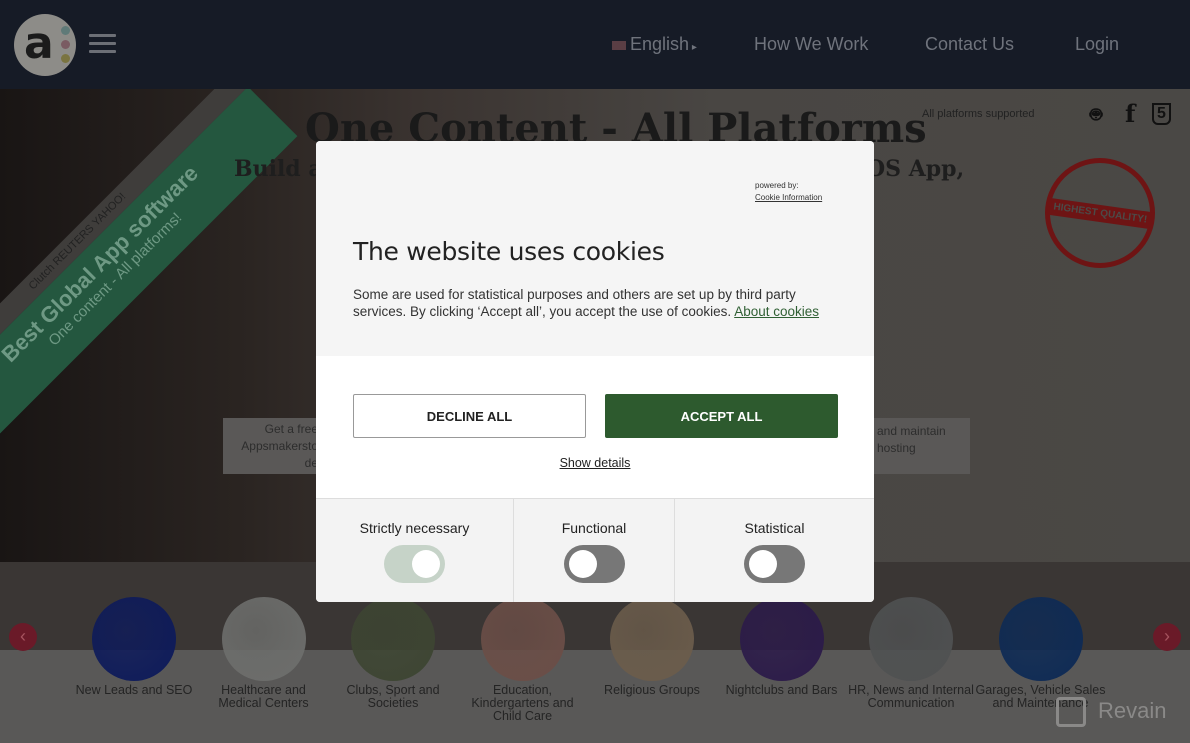  I want to click on show-details-link: Show details, so click(595, 463).